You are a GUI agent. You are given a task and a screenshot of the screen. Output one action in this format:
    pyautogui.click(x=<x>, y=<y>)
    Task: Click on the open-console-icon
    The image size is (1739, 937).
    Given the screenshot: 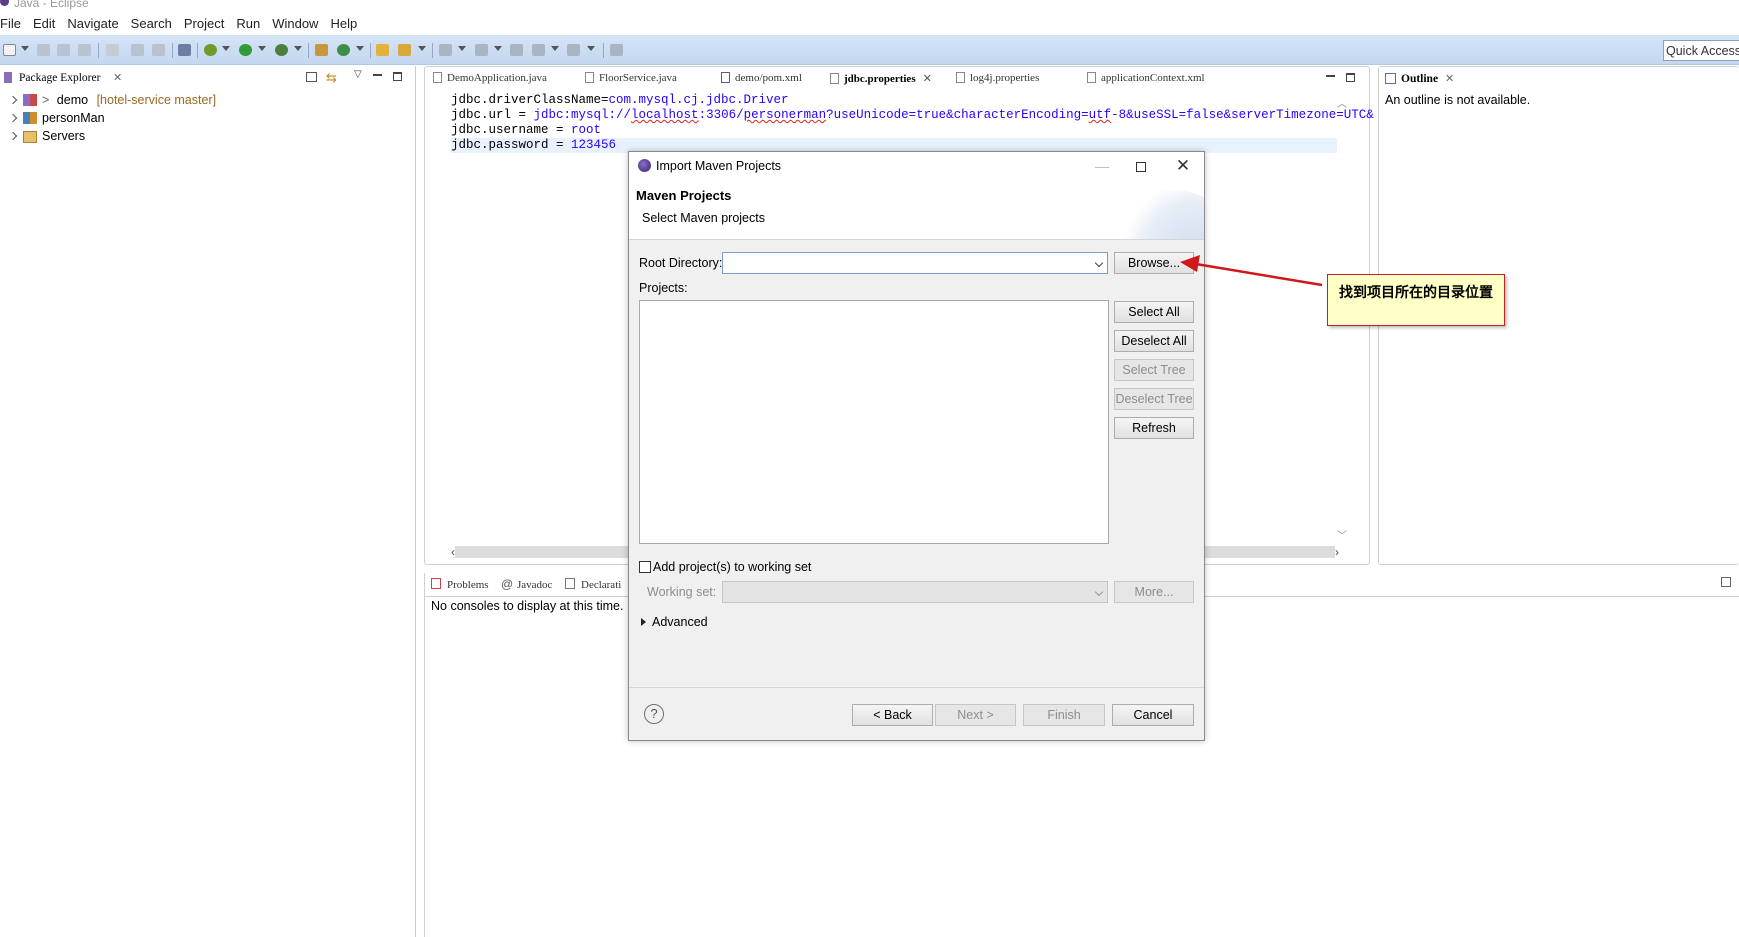 What is the action you would take?
    pyautogui.click(x=1726, y=582)
    